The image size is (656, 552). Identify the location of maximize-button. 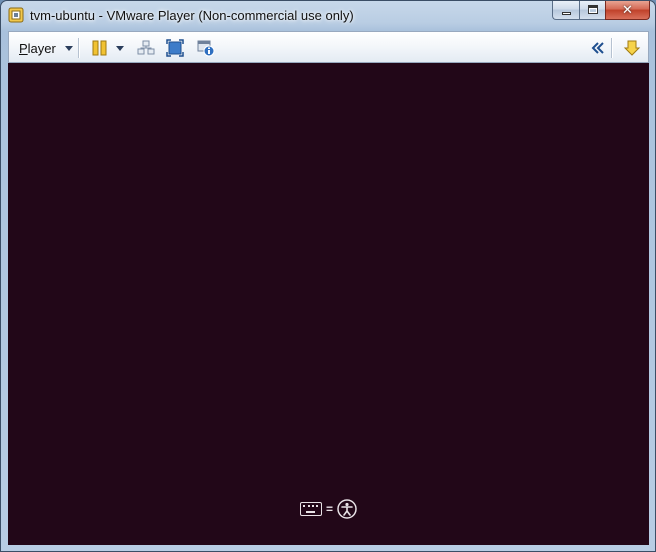
(592, 10).